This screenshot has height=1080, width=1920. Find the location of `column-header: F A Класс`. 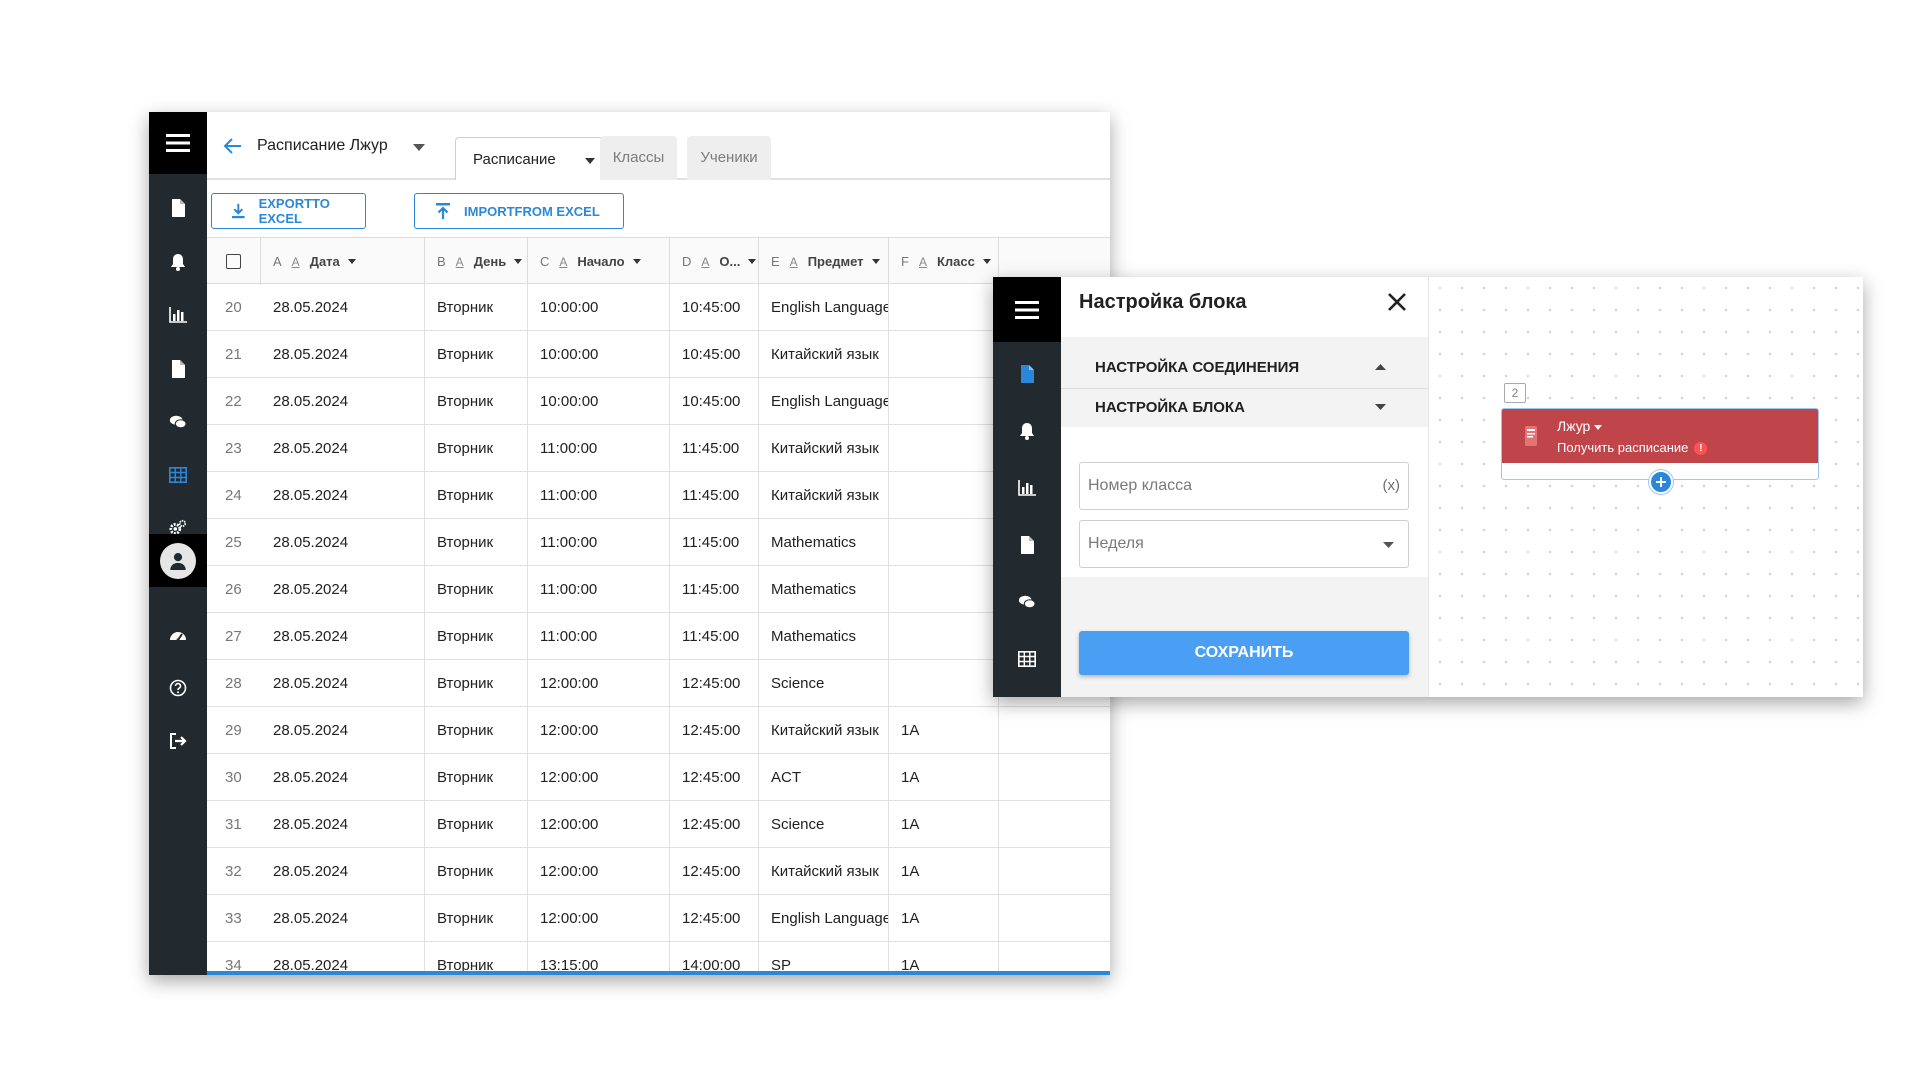

column-header: F A Класс is located at coordinates (944, 261).